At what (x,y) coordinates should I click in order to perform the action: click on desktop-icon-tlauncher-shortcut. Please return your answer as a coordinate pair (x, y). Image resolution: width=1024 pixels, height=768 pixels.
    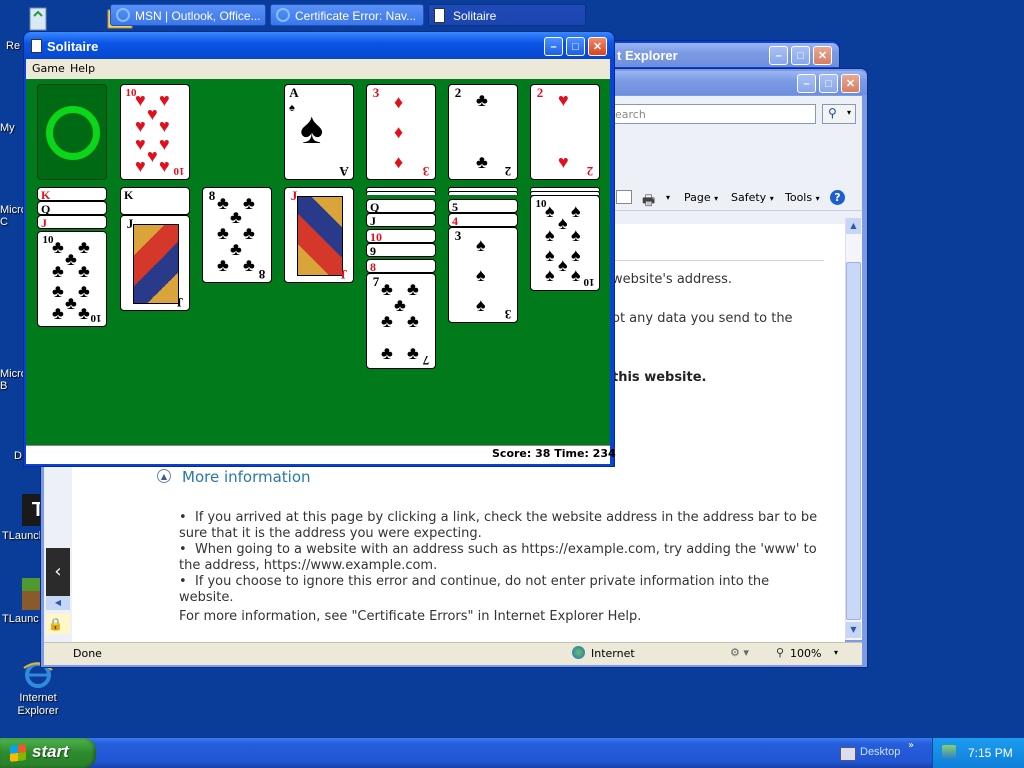
    Looking at the image, I should click on (28, 595).